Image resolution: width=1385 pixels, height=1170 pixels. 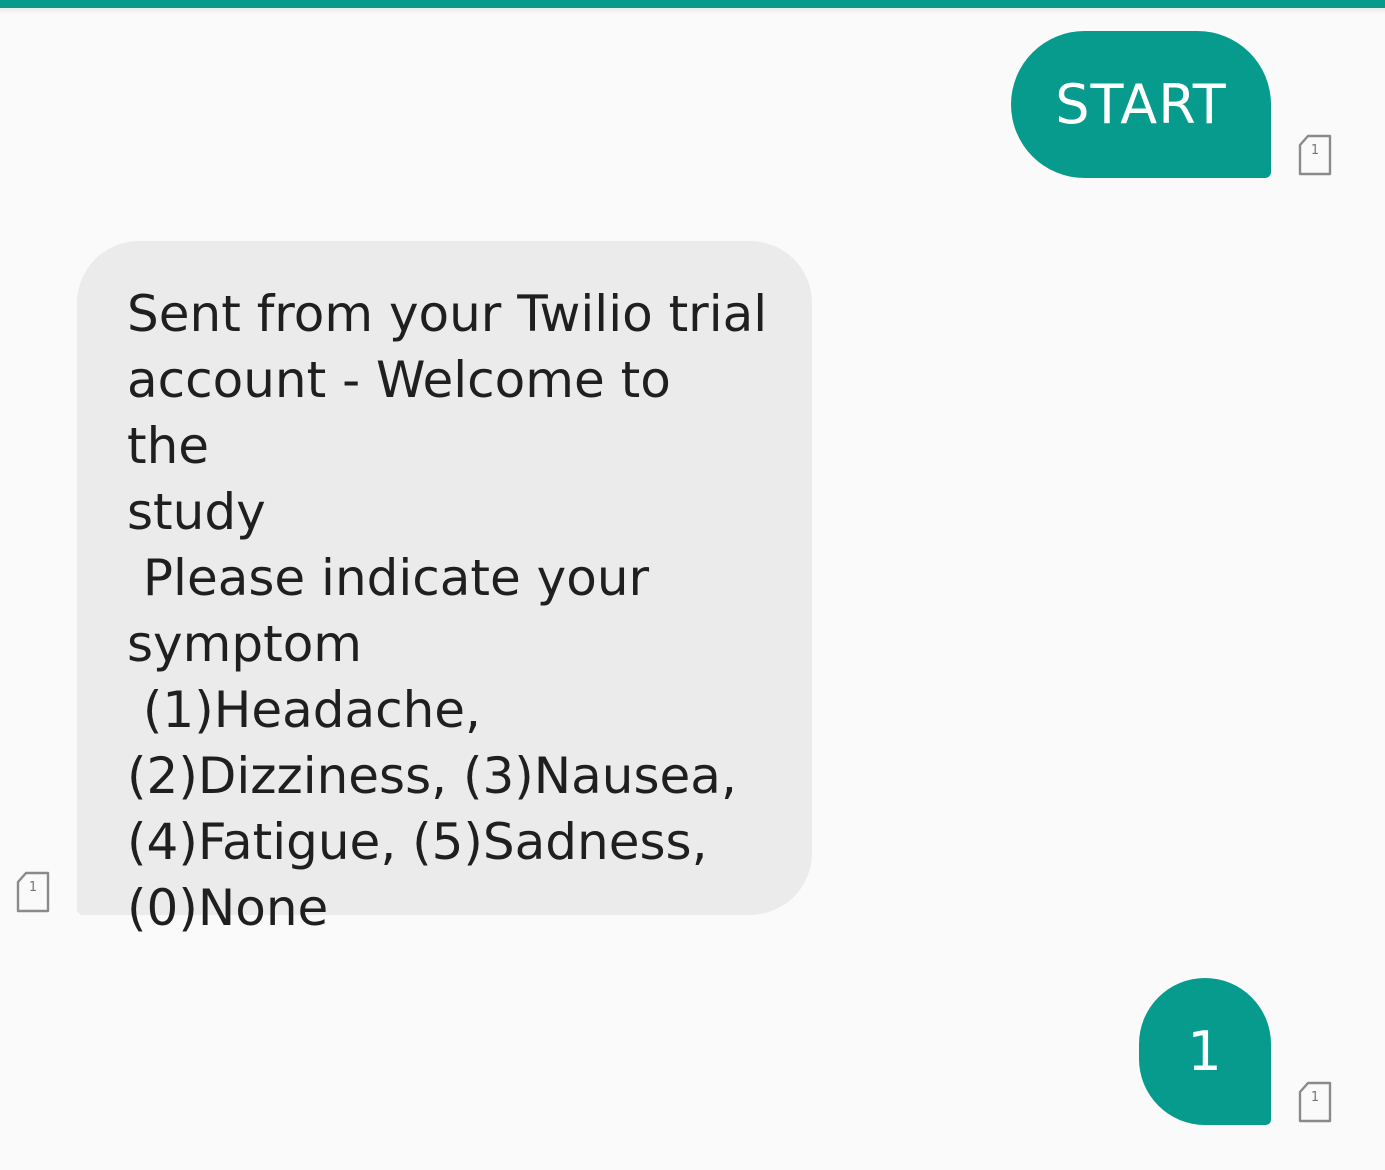 I want to click on outgoing-message-bubble: START, so click(x=1141, y=104).